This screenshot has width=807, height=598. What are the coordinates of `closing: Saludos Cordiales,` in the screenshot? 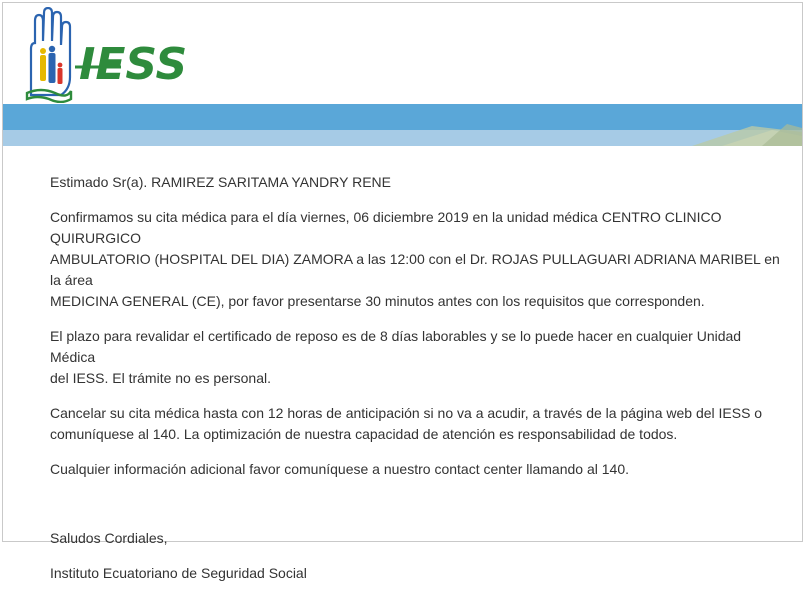 It's located at (109, 538).